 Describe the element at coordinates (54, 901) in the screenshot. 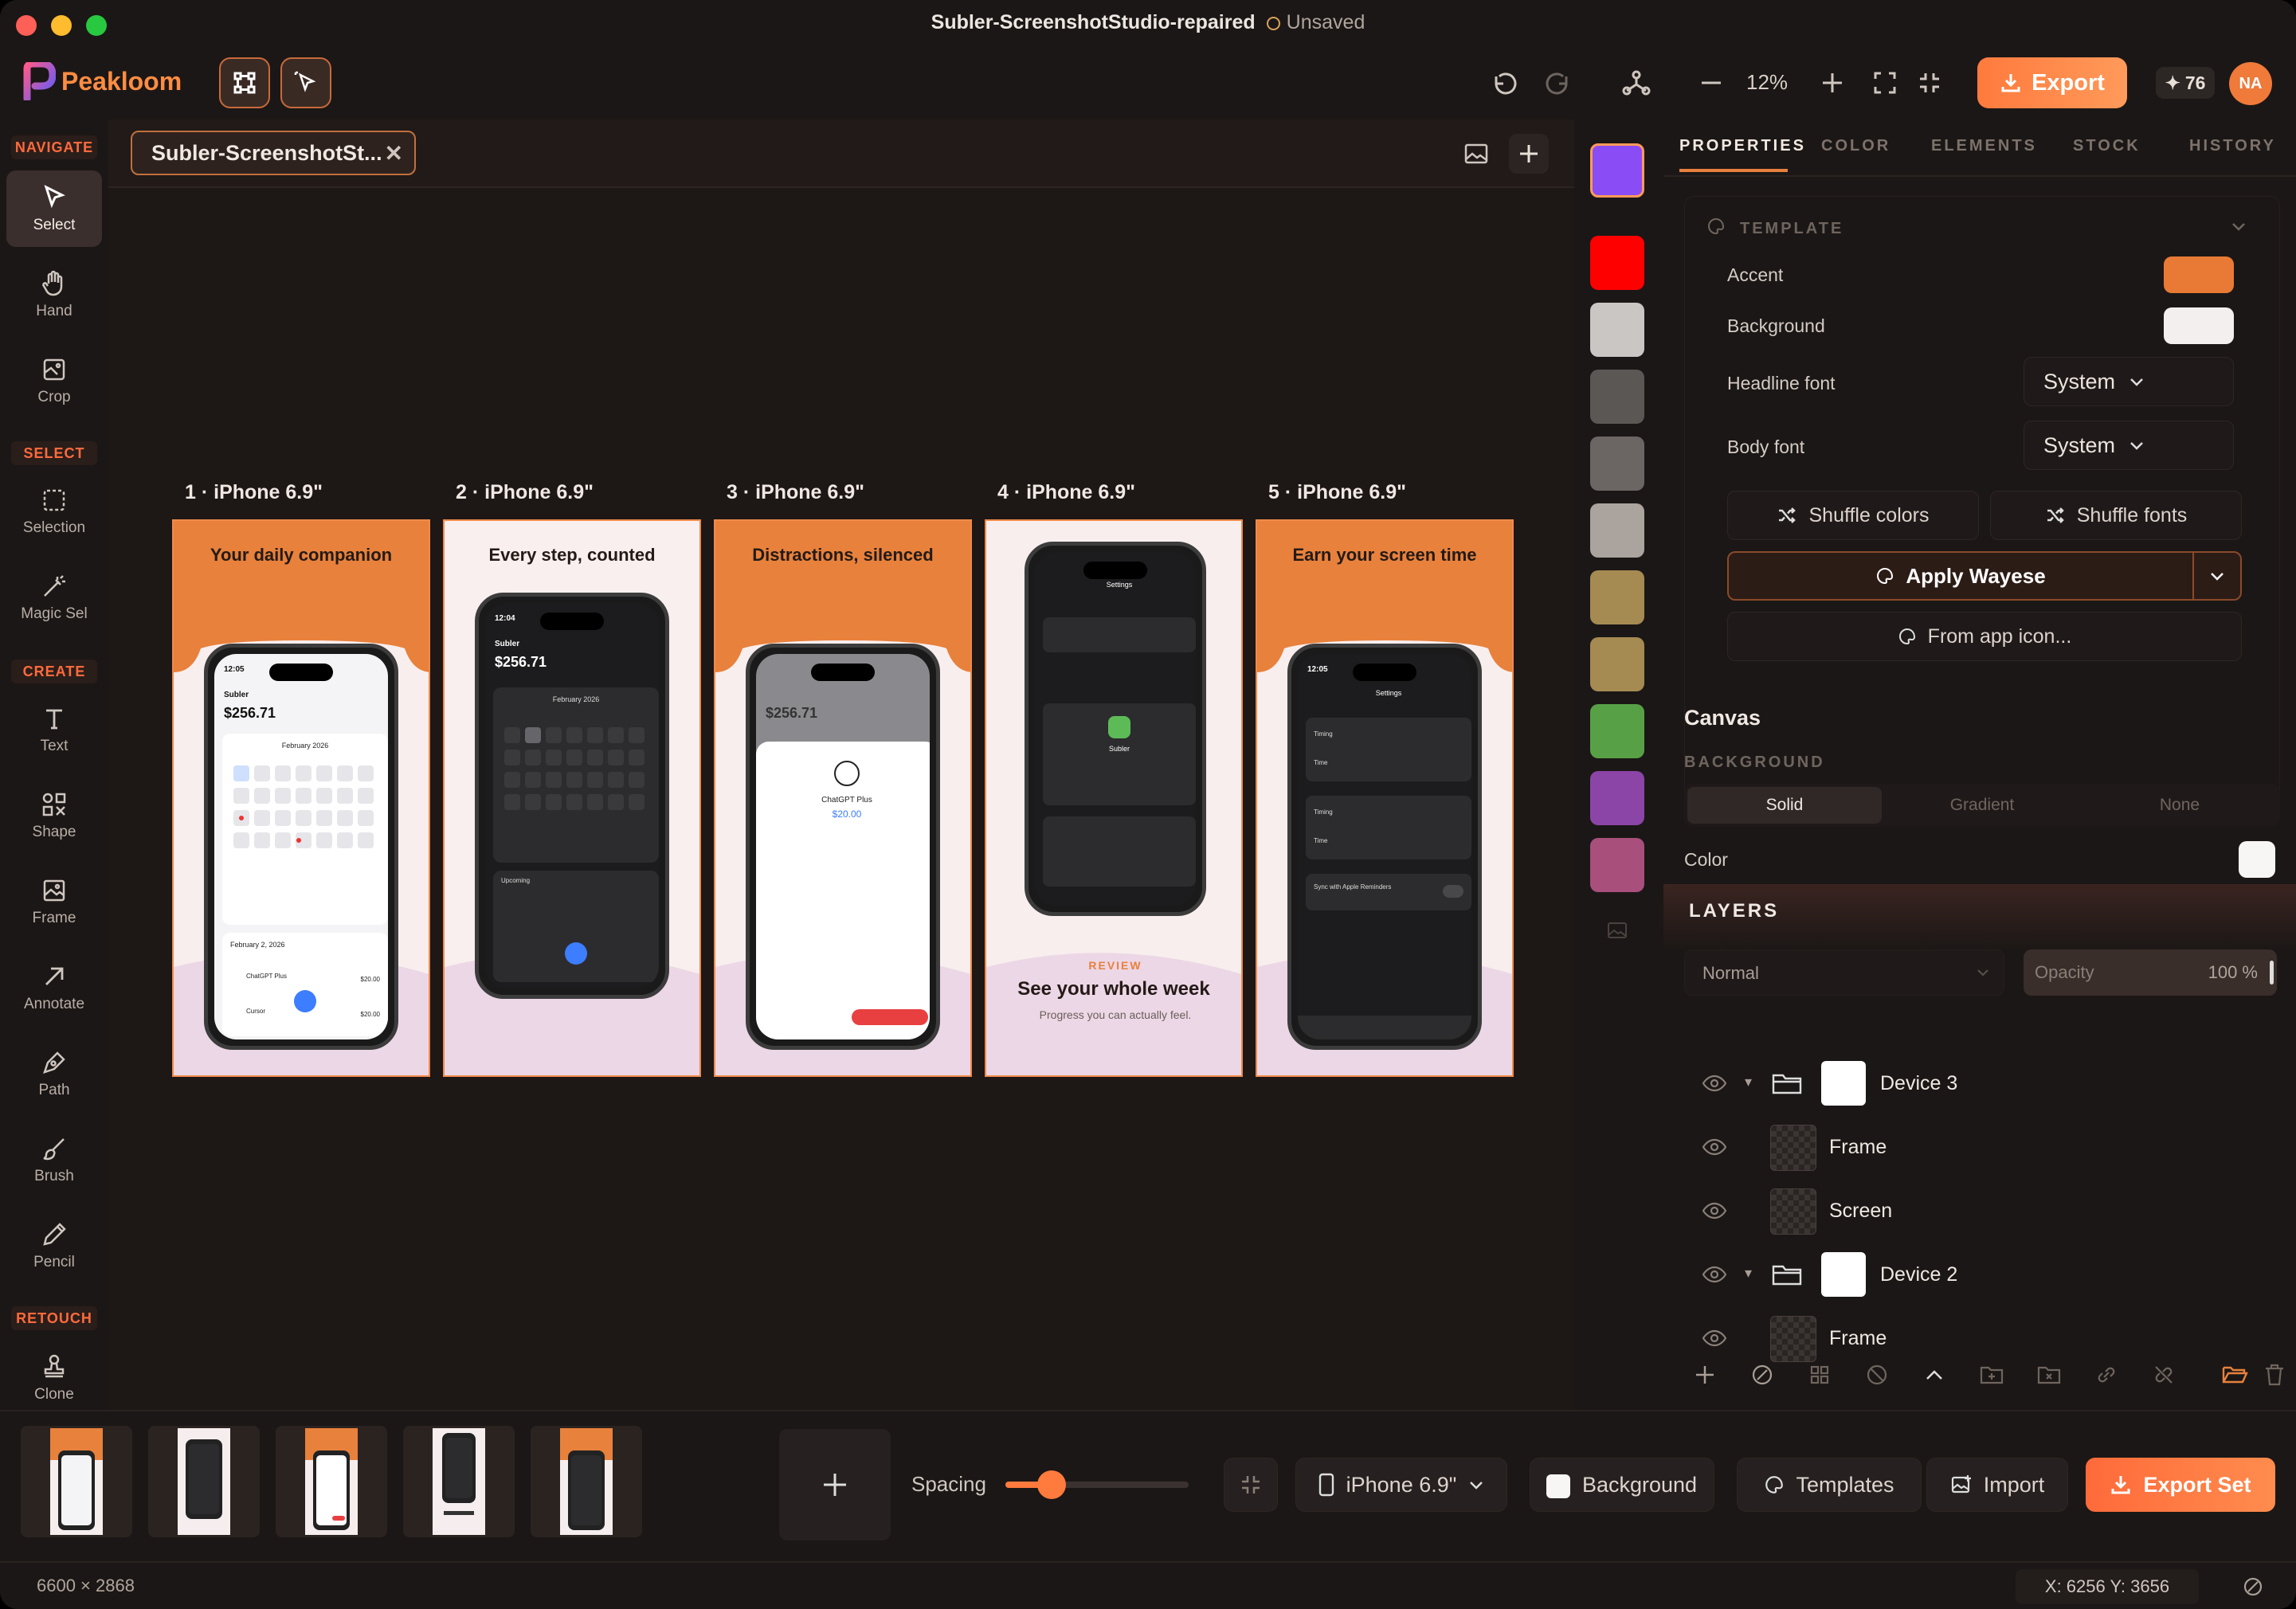

I see `tool-frame: Frame` at that location.